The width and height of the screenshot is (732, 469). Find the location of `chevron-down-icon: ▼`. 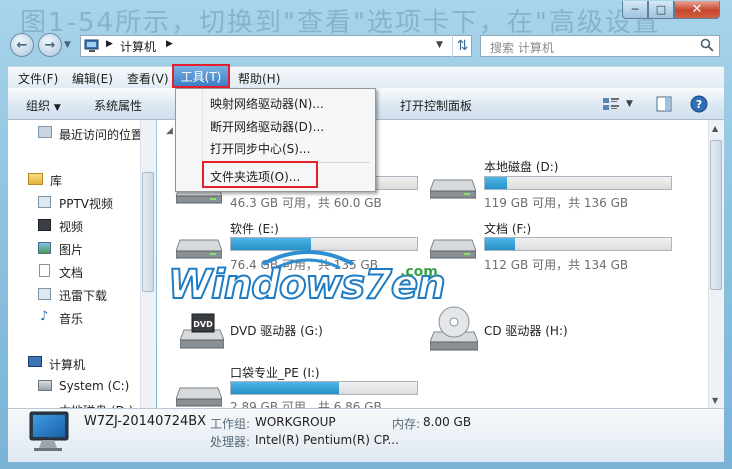

chevron-down-icon: ▼ is located at coordinates (57, 108).